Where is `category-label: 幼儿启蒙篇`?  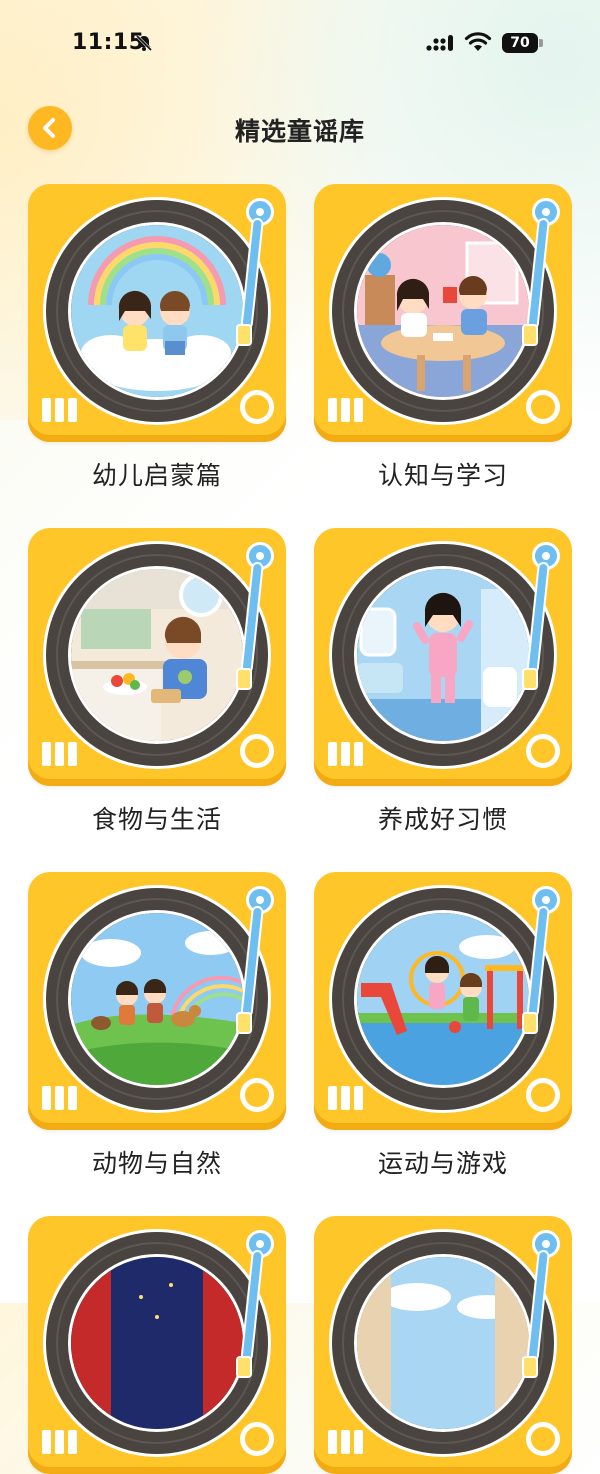
category-label: 幼儿启蒙篇 is located at coordinates (157, 474).